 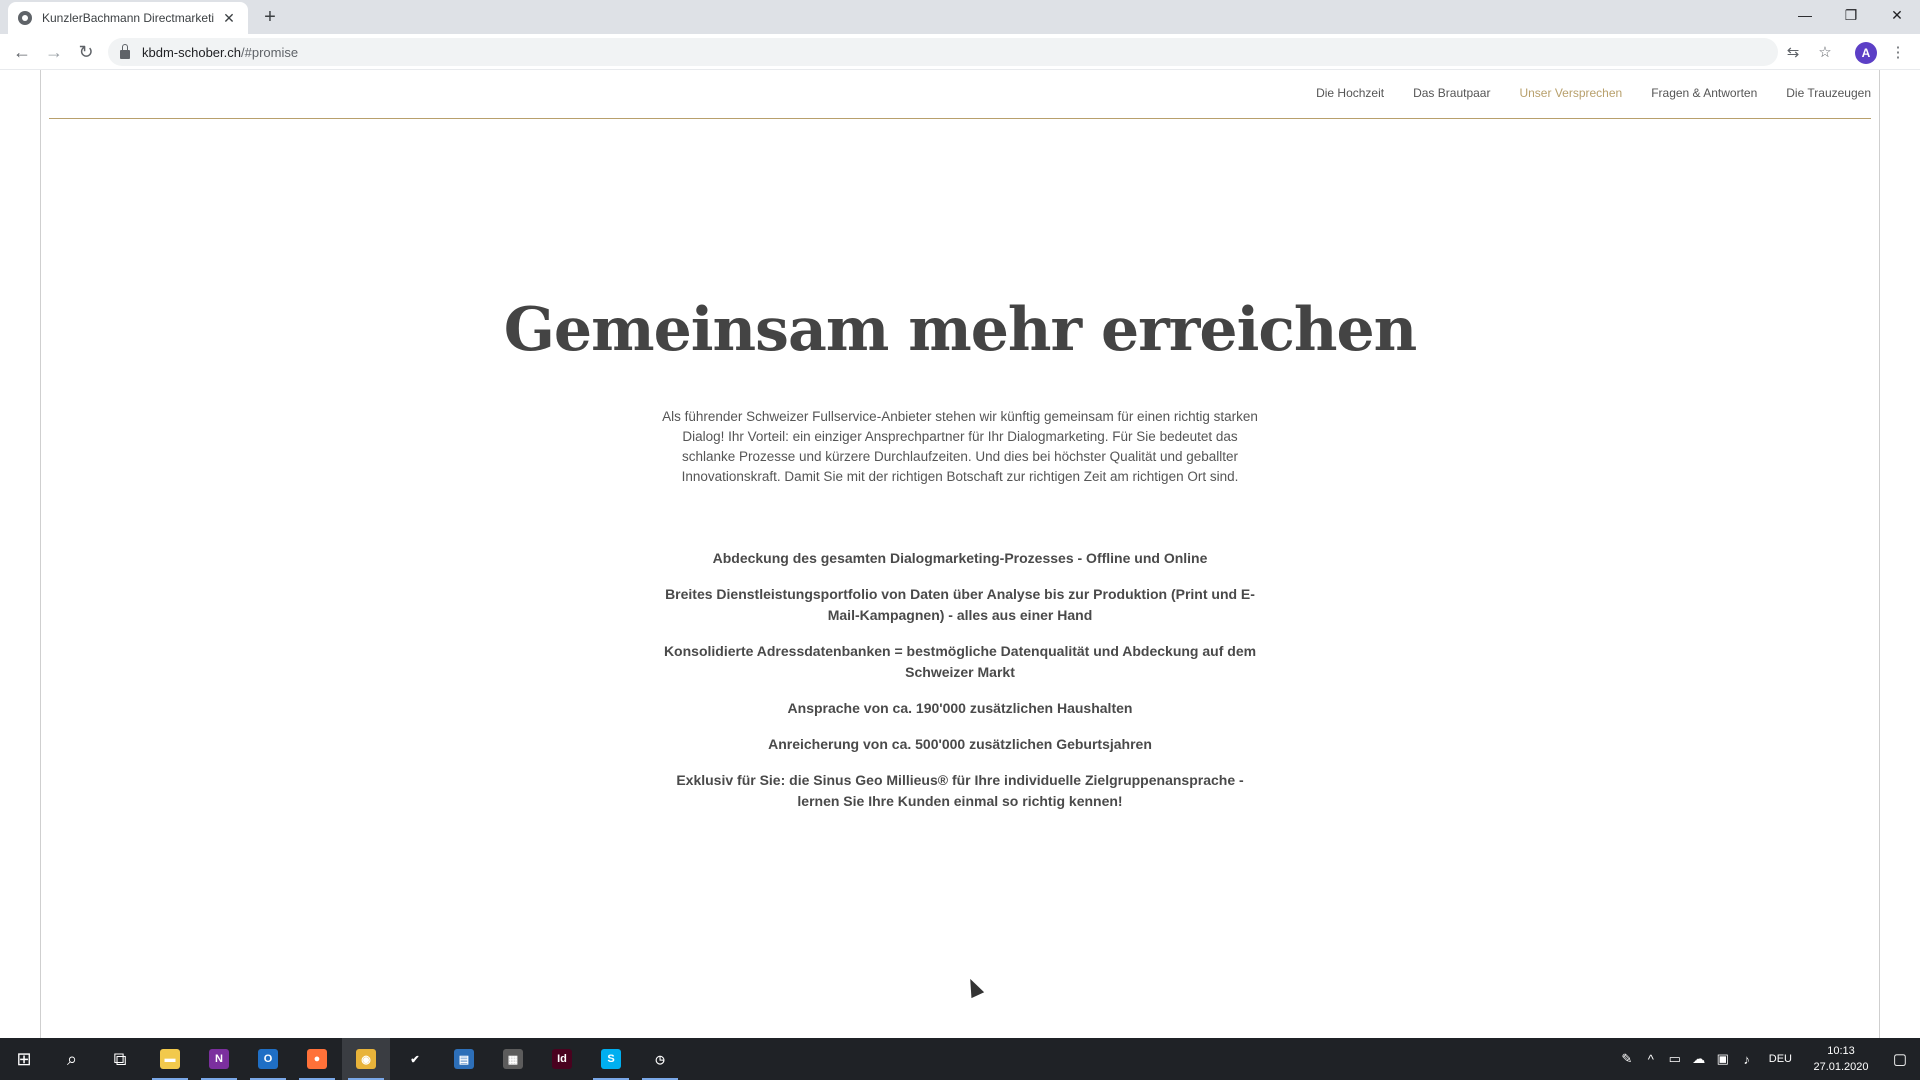 I want to click on onenote-icon: N, so click(x=219, y=1059).